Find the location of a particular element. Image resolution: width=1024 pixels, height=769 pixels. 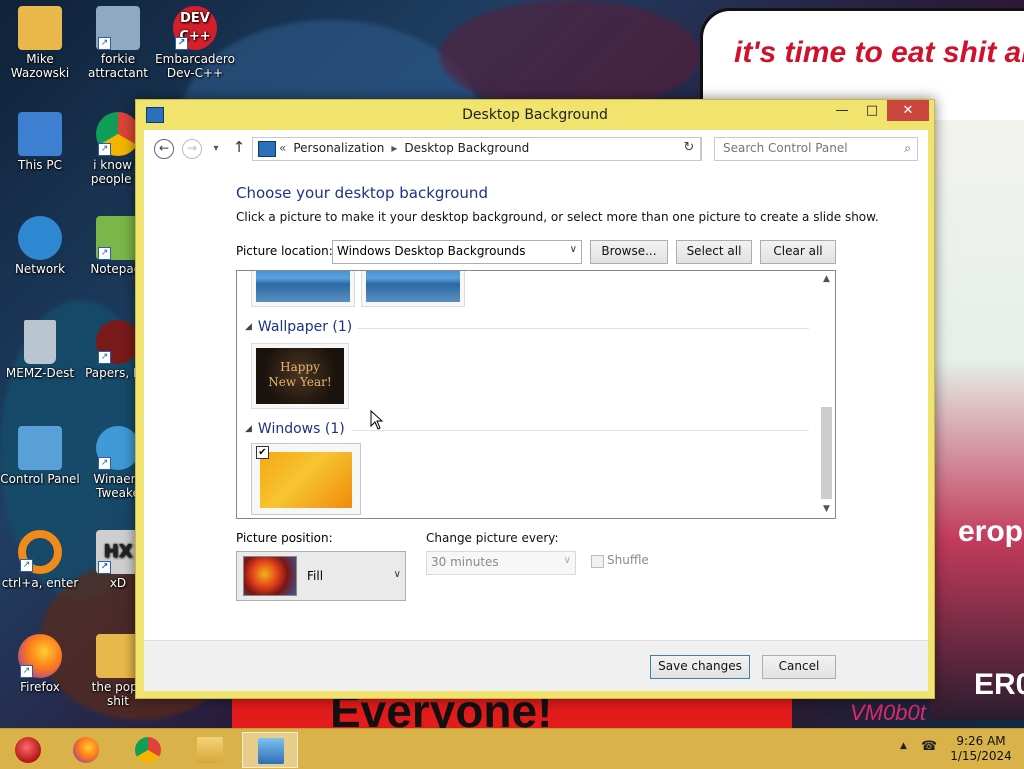

desktop-icon-ctrl-a: ↗ ctrl+a, enter is located at coordinates (40, 560).